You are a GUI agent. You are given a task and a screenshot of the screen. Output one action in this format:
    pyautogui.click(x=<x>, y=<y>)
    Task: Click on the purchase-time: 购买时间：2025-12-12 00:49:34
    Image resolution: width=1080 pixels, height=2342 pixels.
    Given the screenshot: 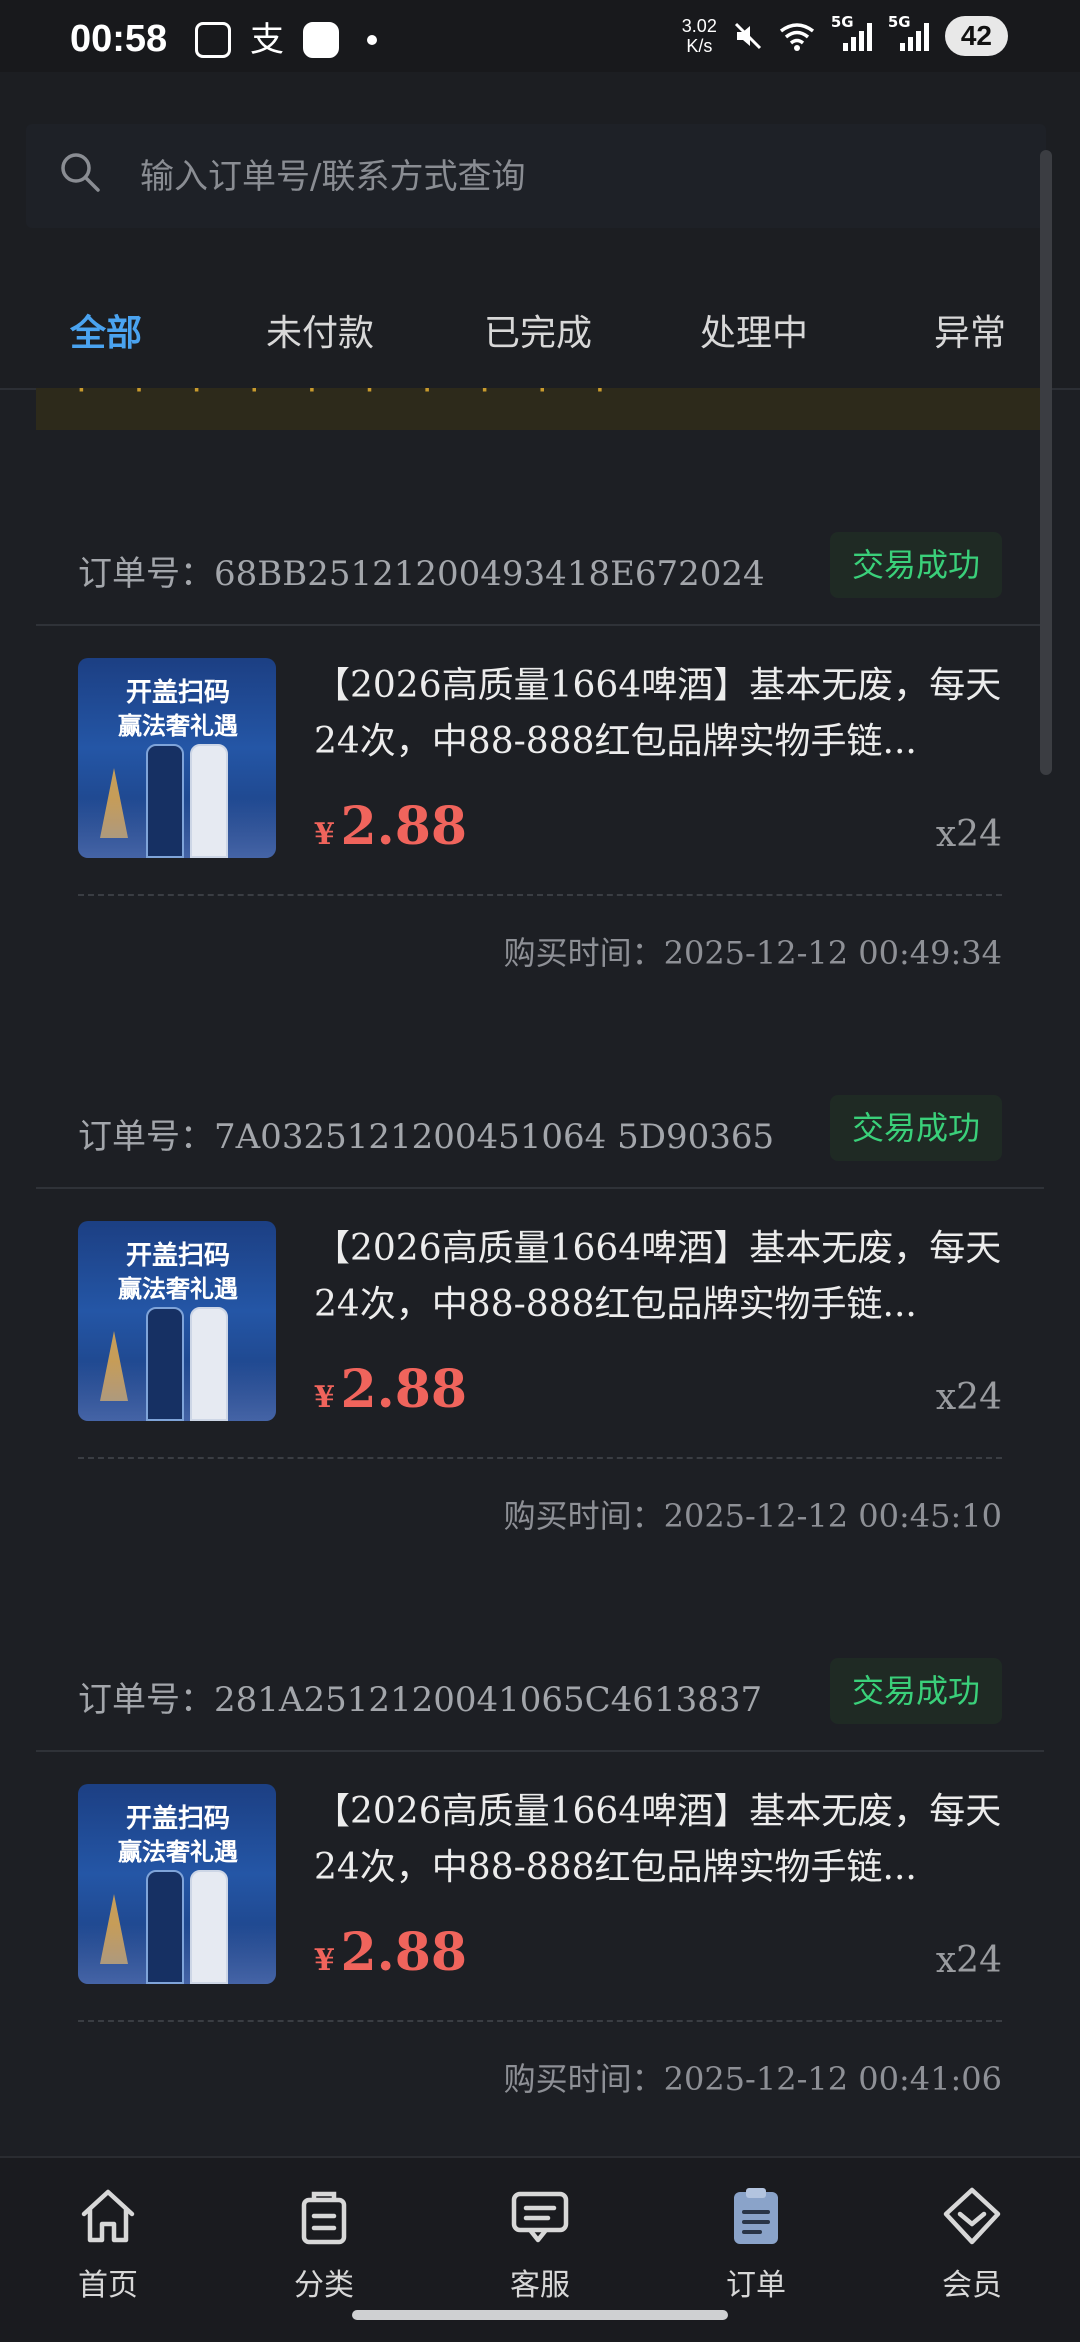 What is the action you would take?
    pyautogui.click(x=752, y=953)
    